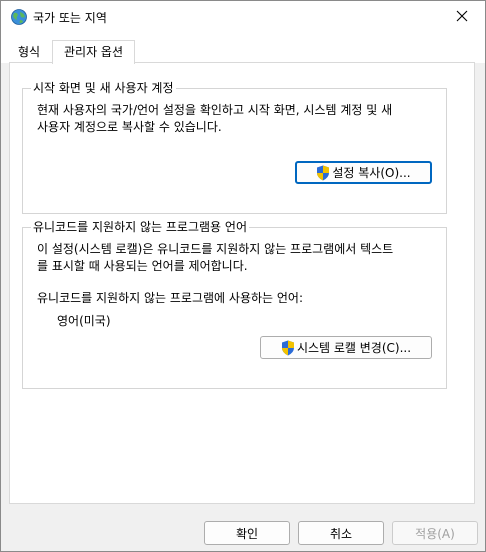 The width and height of the screenshot is (486, 552). Describe the element at coordinates (84, 321) in the screenshot. I see `current-language-value: 영어(미국)` at that location.